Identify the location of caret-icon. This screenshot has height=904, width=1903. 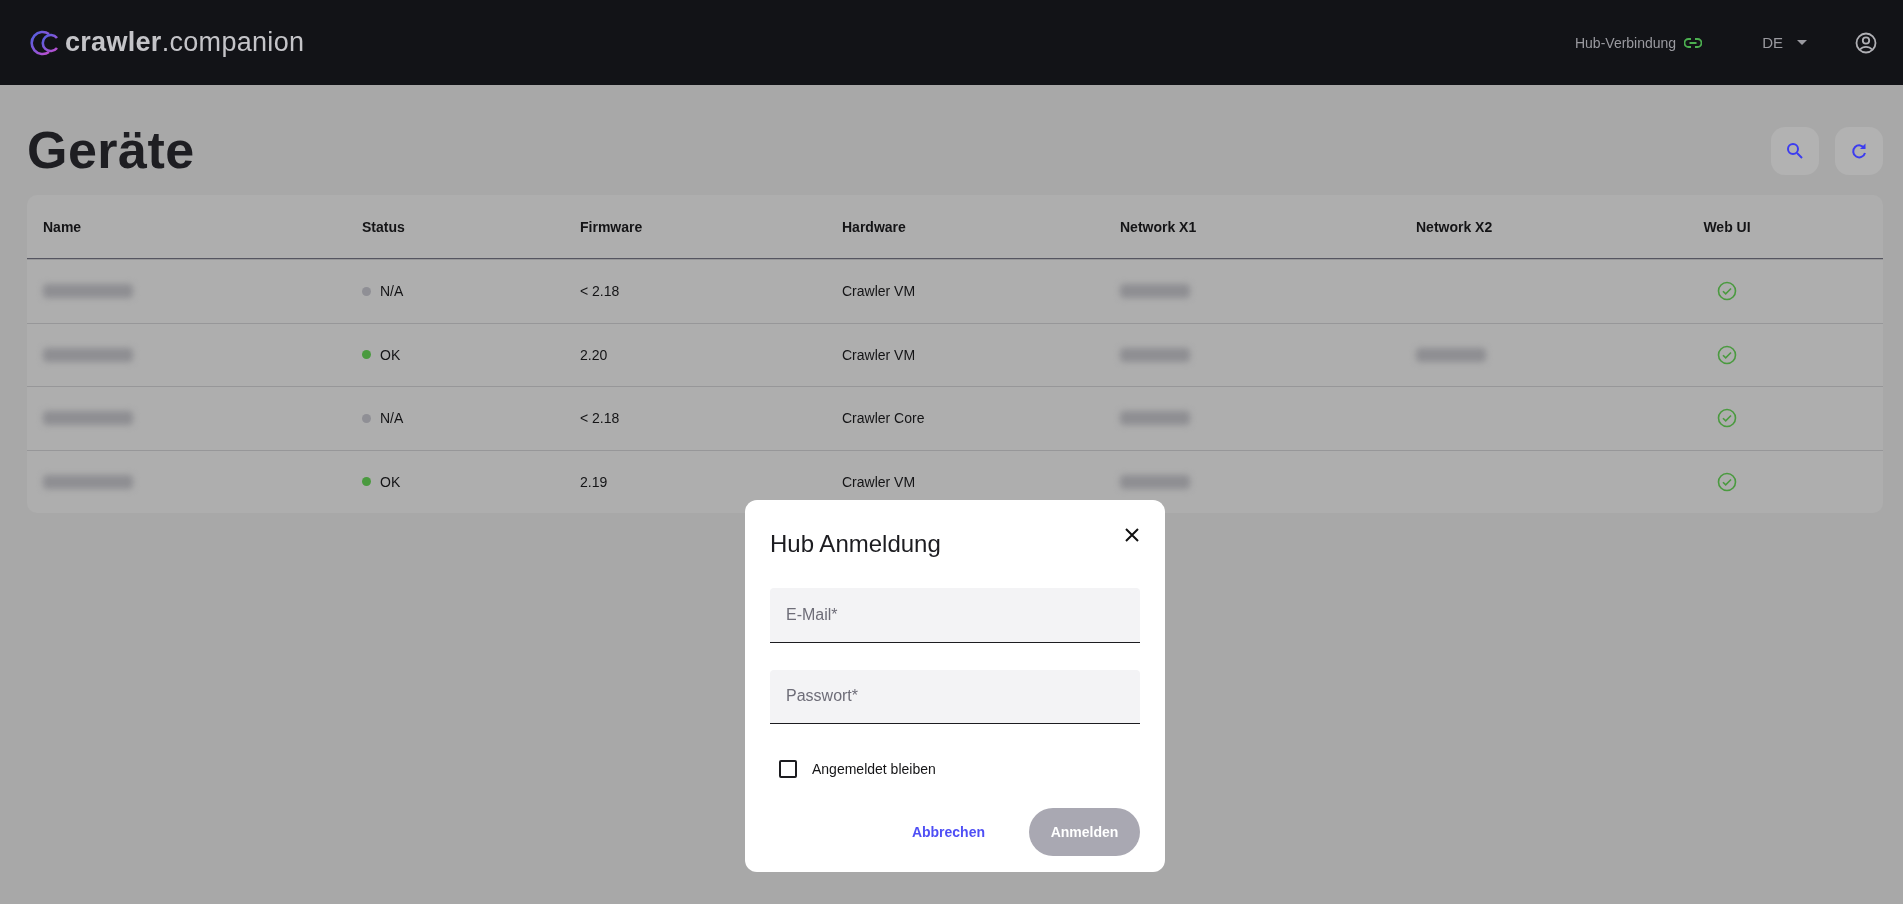
(1802, 42).